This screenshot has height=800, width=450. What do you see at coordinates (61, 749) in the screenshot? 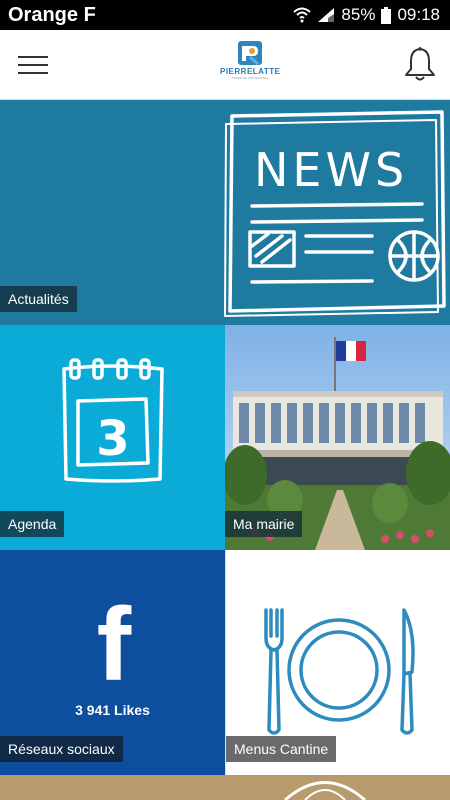
I see `tile-label-reseaux-sociaux: Réseaux sociaux` at bounding box center [61, 749].